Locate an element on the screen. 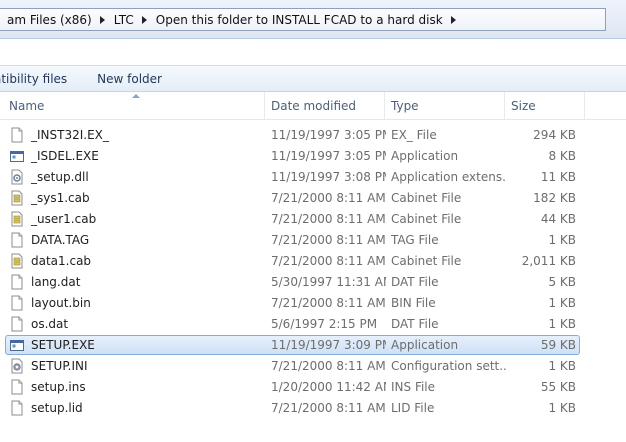  file-row: os.dat 5/6/1997 2:15 PM DAT File 1 KB is located at coordinates (313, 324).